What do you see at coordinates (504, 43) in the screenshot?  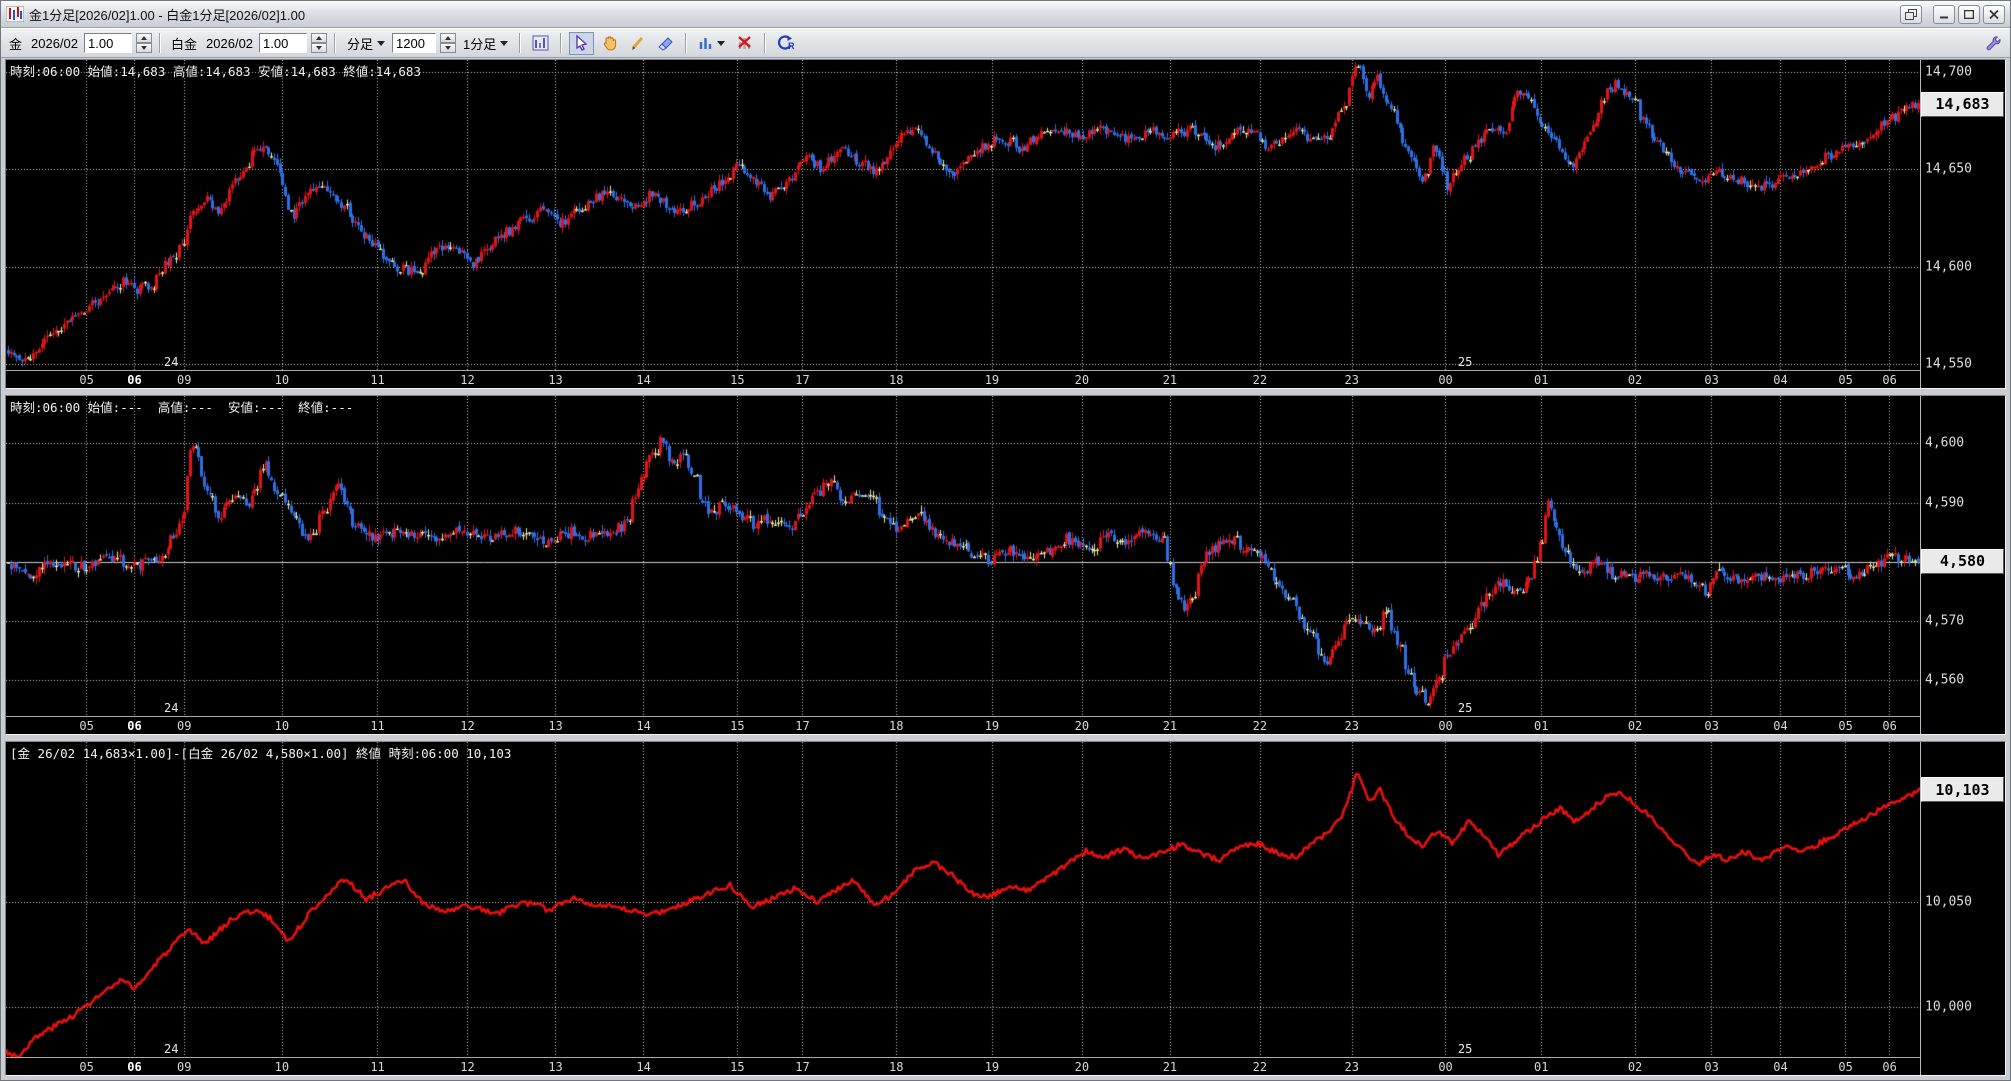 I see `chevron-down-icon` at bounding box center [504, 43].